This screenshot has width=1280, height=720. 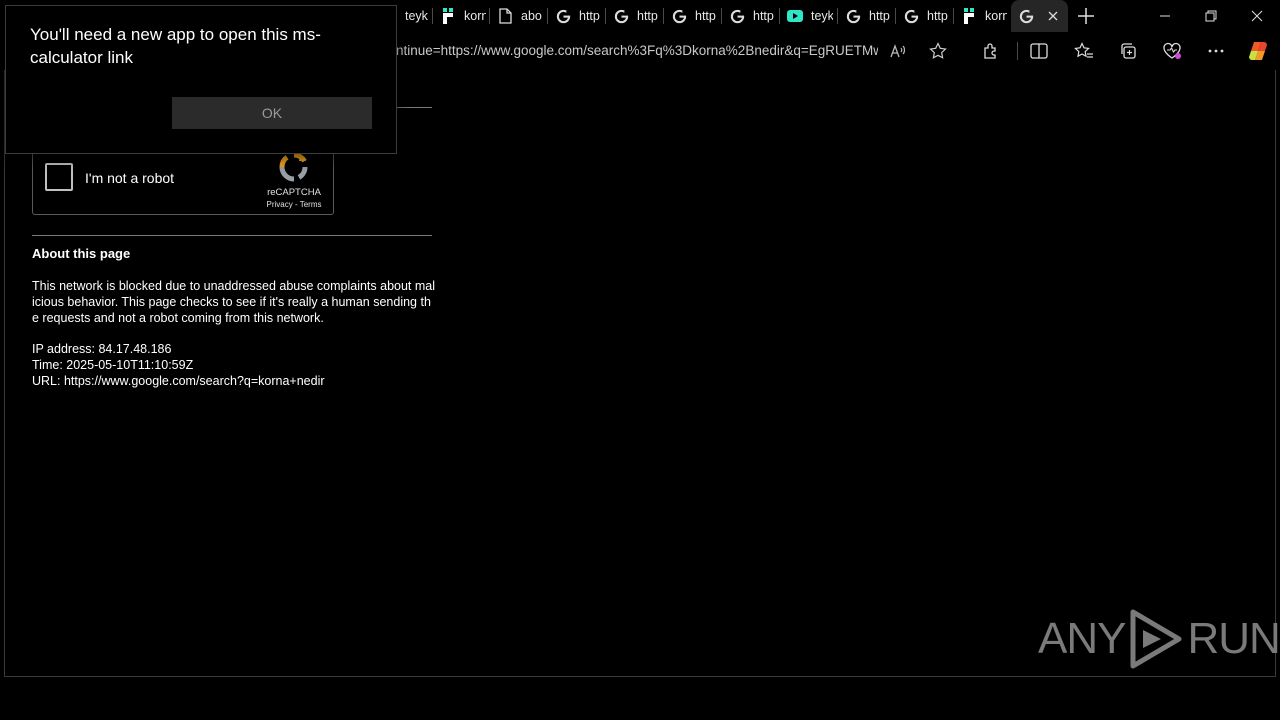 I want to click on recaptcha-privacy-terms: Privacy - Terms, so click(x=294, y=204).